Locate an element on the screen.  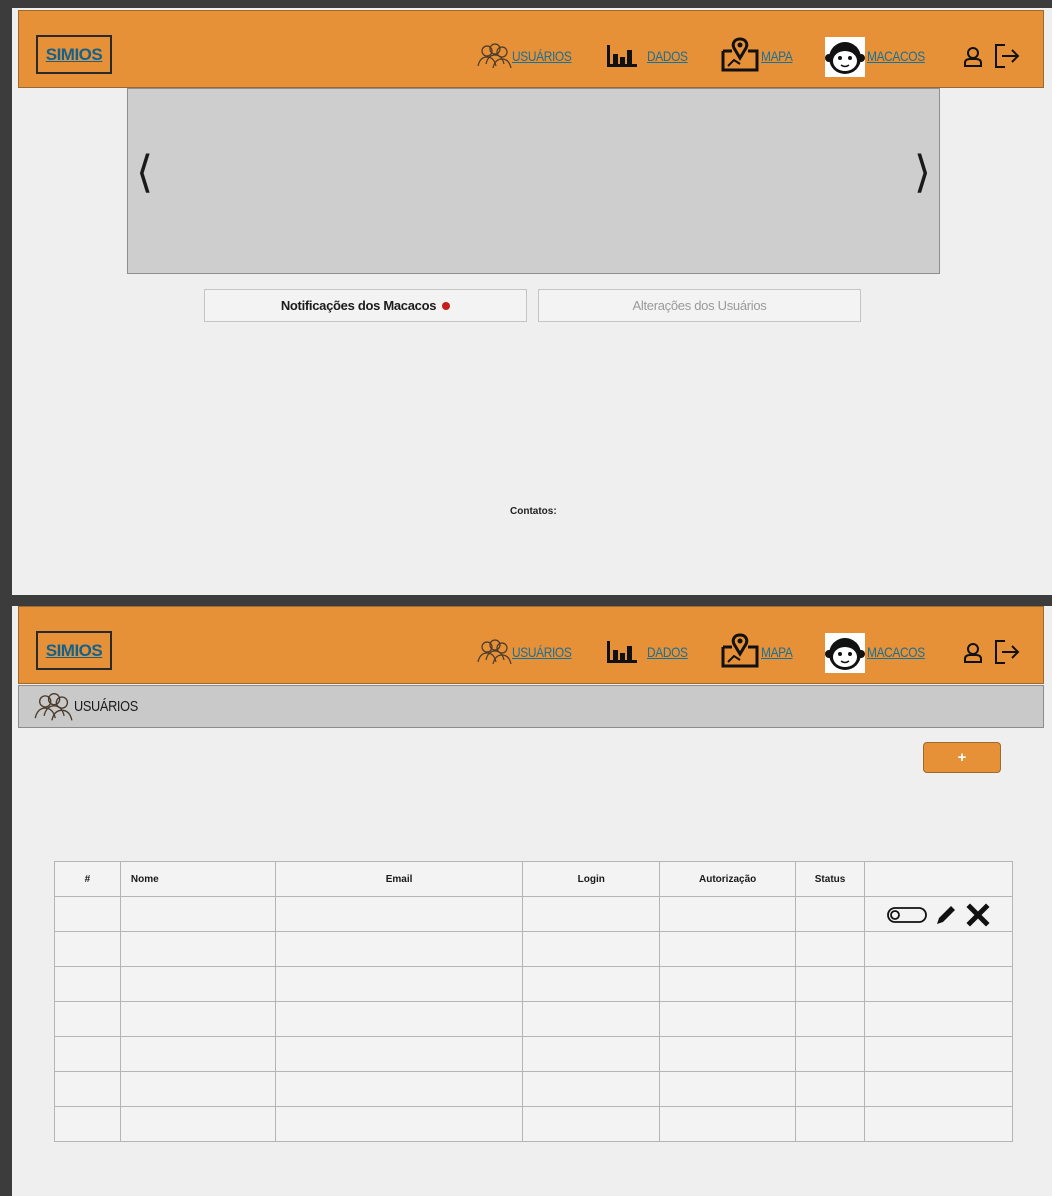
column-header-autorizacao: Autorização is located at coordinates (728, 879).